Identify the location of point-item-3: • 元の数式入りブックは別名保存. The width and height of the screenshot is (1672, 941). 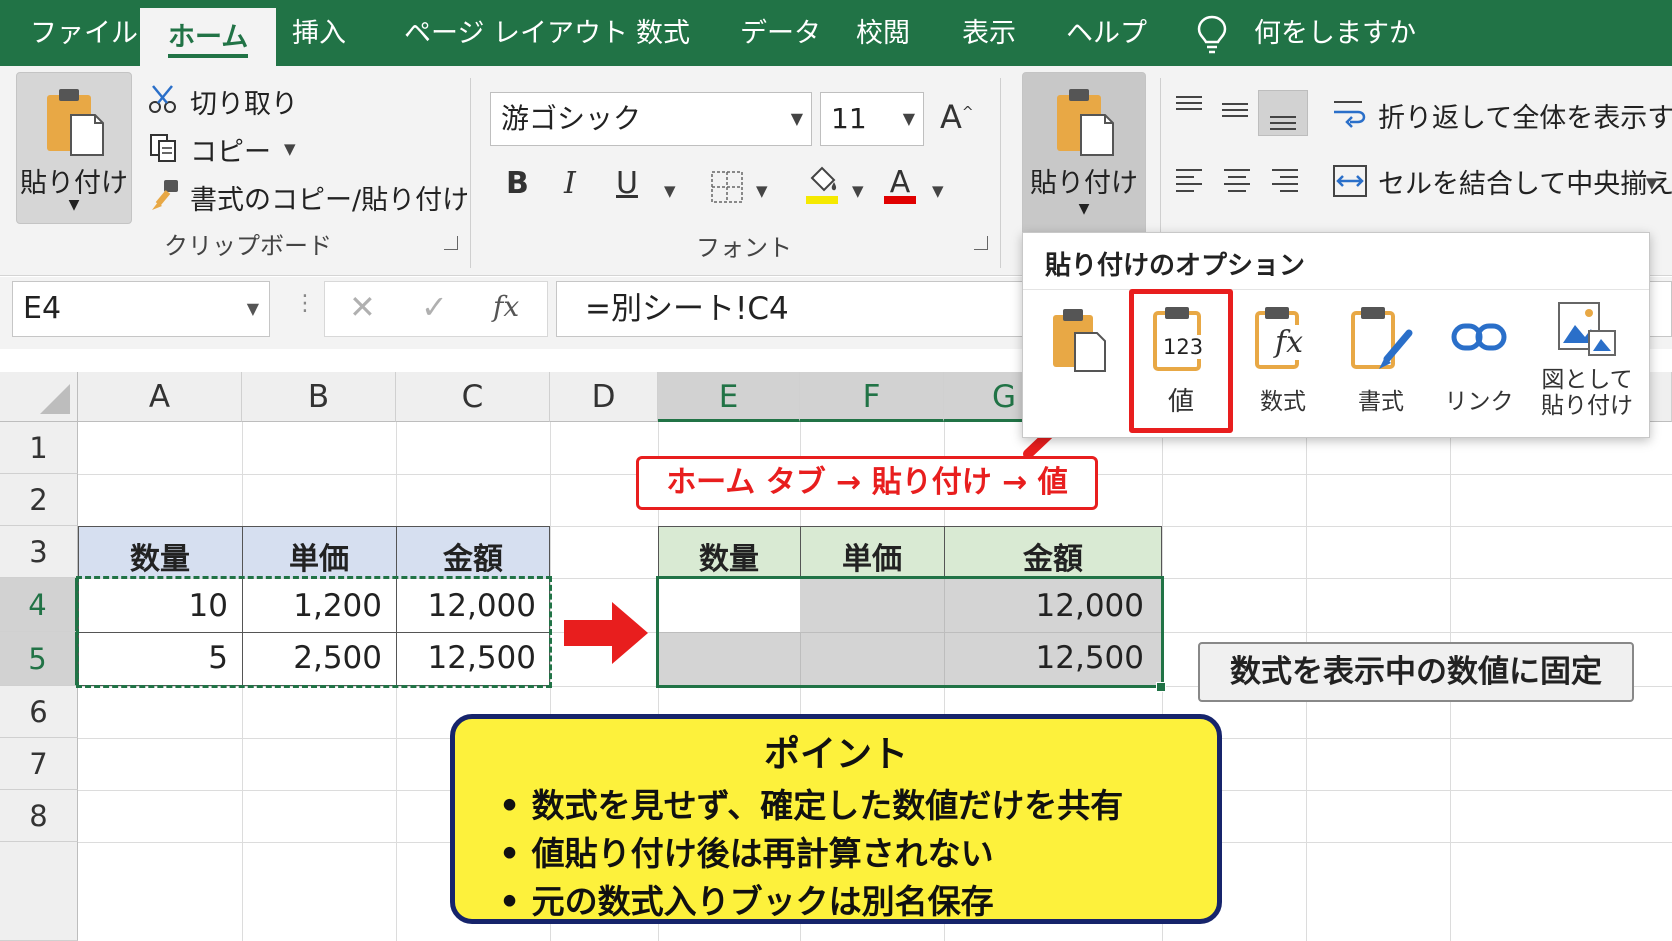
(746, 901).